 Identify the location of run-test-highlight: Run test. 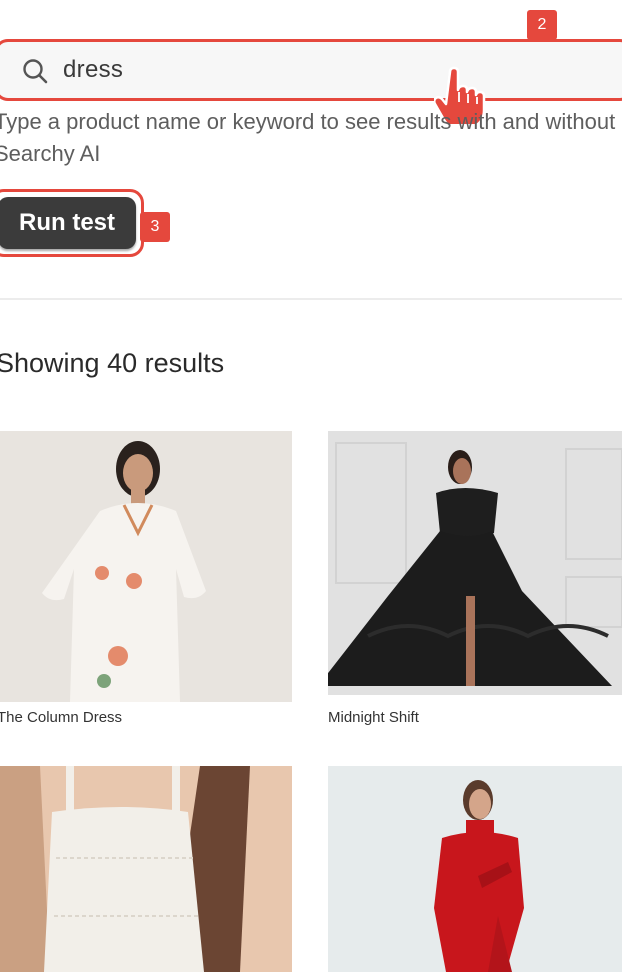
(72, 223).